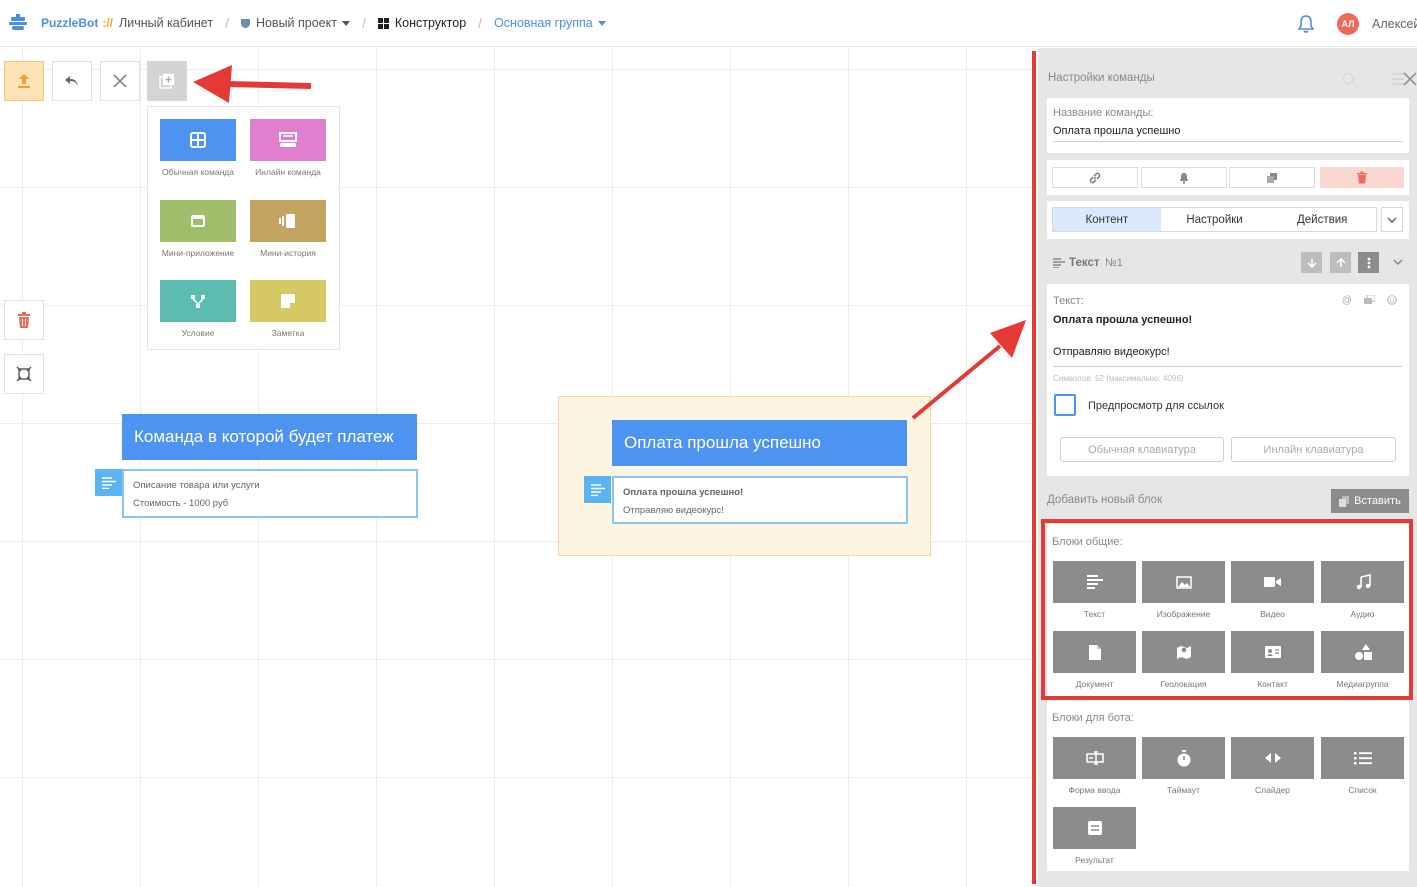 The width and height of the screenshot is (1417, 887). Describe the element at coordinates (1398, 262) in the screenshot. I see `chevron-down-icon` at that location.